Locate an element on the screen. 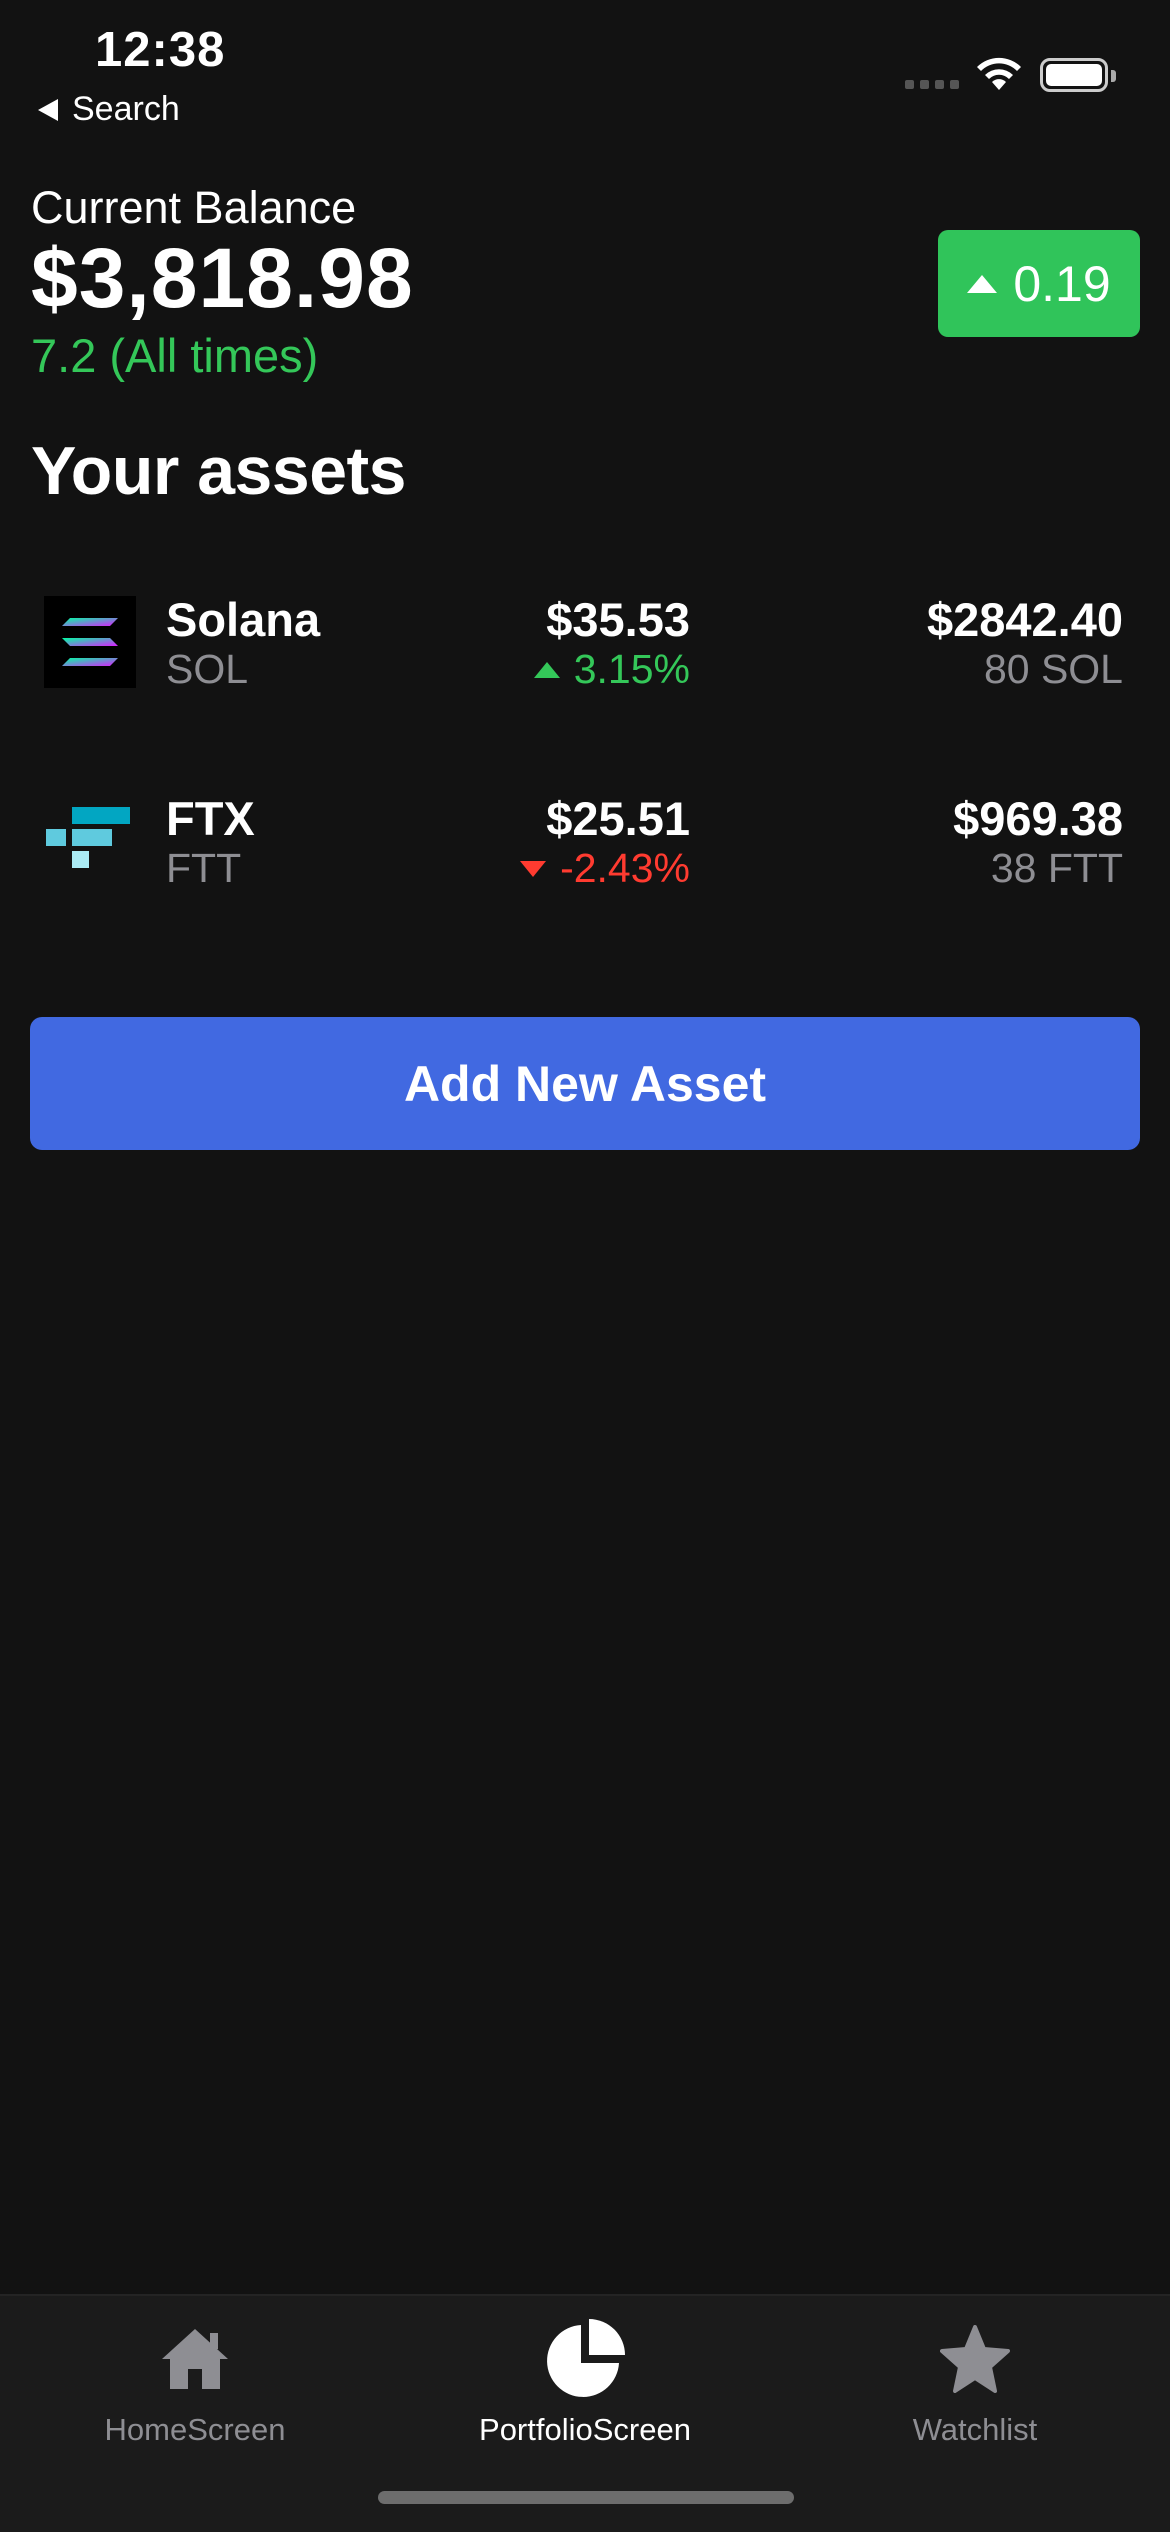  home-icon is located at coordinates (195, 2359).